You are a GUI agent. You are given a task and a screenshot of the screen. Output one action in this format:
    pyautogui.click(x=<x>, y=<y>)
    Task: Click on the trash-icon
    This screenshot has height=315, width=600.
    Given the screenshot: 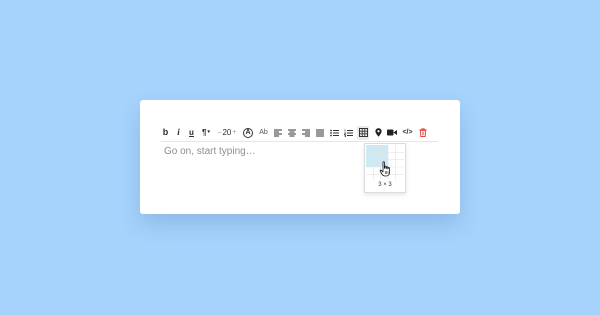 What is the action you would take?
    pyautogui.click(x=423, y=132)
    